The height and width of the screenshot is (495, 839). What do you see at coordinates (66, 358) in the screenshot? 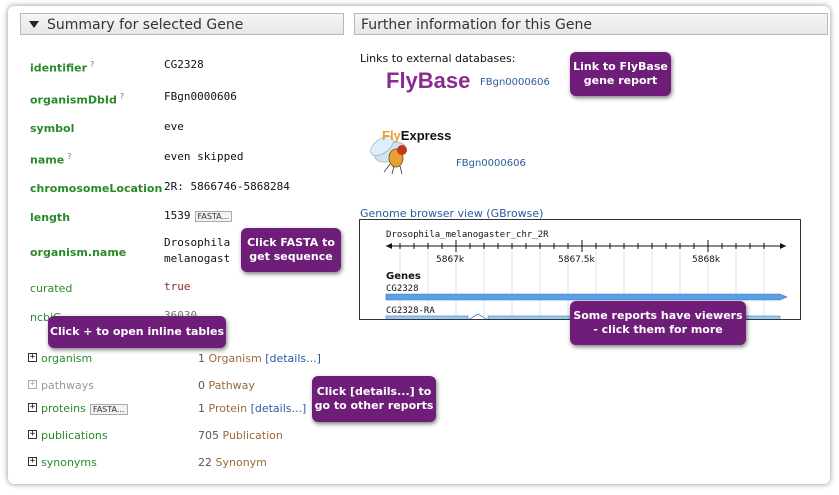
I see `collection-organism: organism` at bounding box center [66, 358].